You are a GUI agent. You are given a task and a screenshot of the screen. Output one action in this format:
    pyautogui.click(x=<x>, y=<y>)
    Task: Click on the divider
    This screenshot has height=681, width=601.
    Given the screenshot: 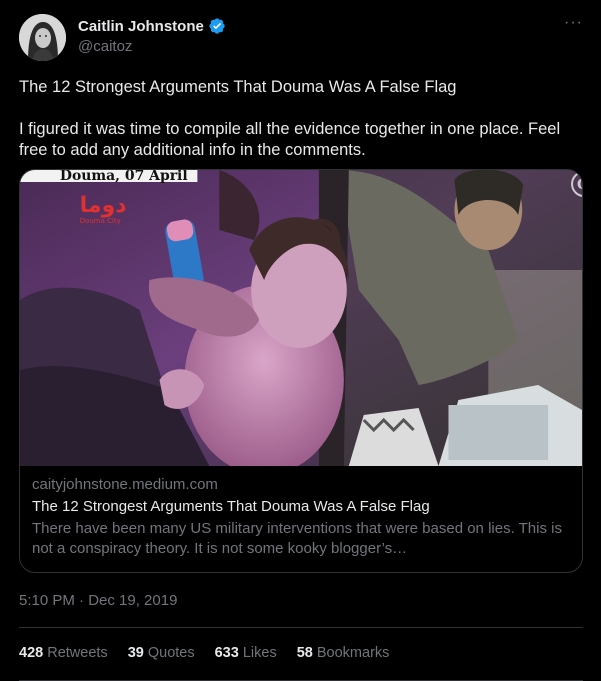 What is the action you would take?
    pyautogui.click(x=301, y=627)
    